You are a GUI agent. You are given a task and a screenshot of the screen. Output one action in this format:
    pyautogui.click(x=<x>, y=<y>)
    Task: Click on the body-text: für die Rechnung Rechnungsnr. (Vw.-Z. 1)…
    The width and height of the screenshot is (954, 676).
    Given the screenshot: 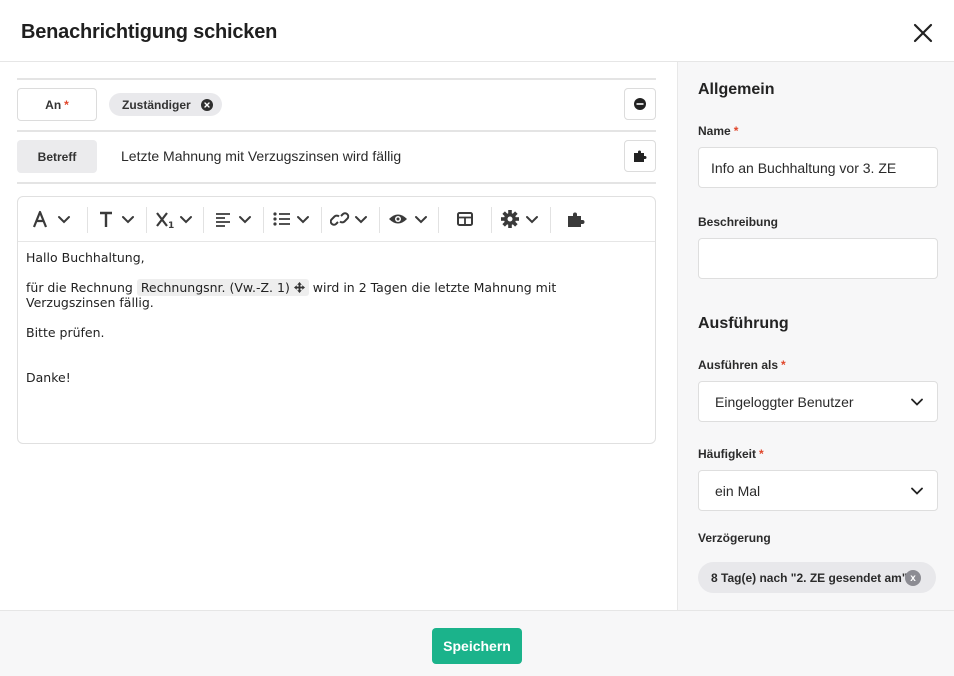 What is the action you would take?
    pyautogui.click(x=291, y=294)
    